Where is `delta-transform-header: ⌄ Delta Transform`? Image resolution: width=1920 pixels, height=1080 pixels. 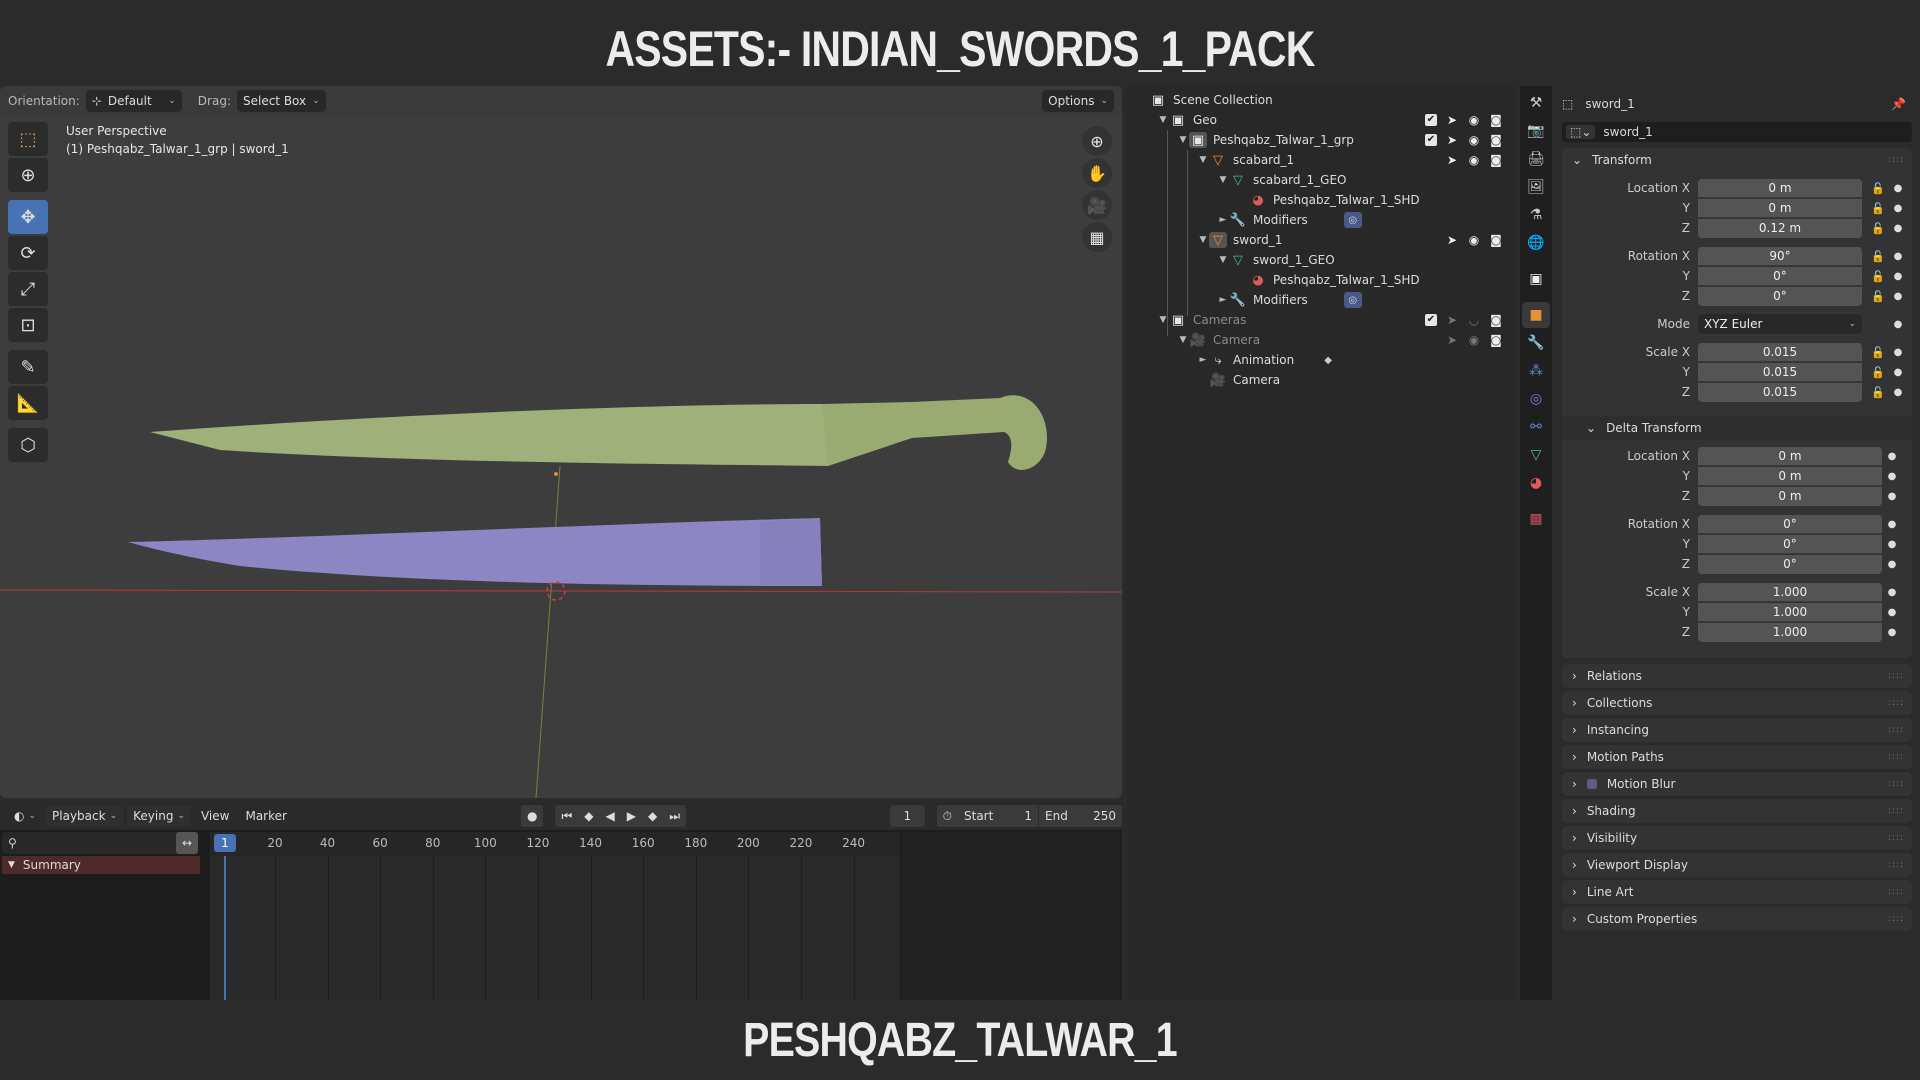 delta-transform-header: ⌄ Delta Transform is located at coordinates (1737, 428).